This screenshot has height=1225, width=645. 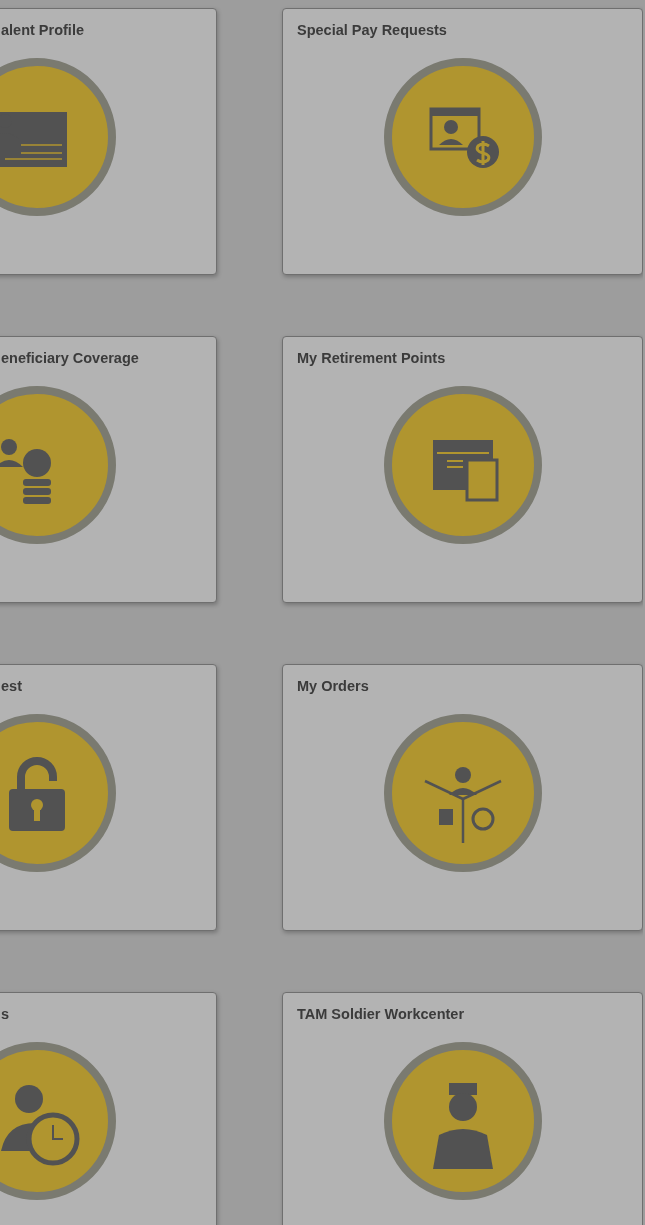 What do you see at coordinates (70, 358) in the screenshot?
I see `tile-title: eneficiary Coverage` at bounding box center [70, 358].